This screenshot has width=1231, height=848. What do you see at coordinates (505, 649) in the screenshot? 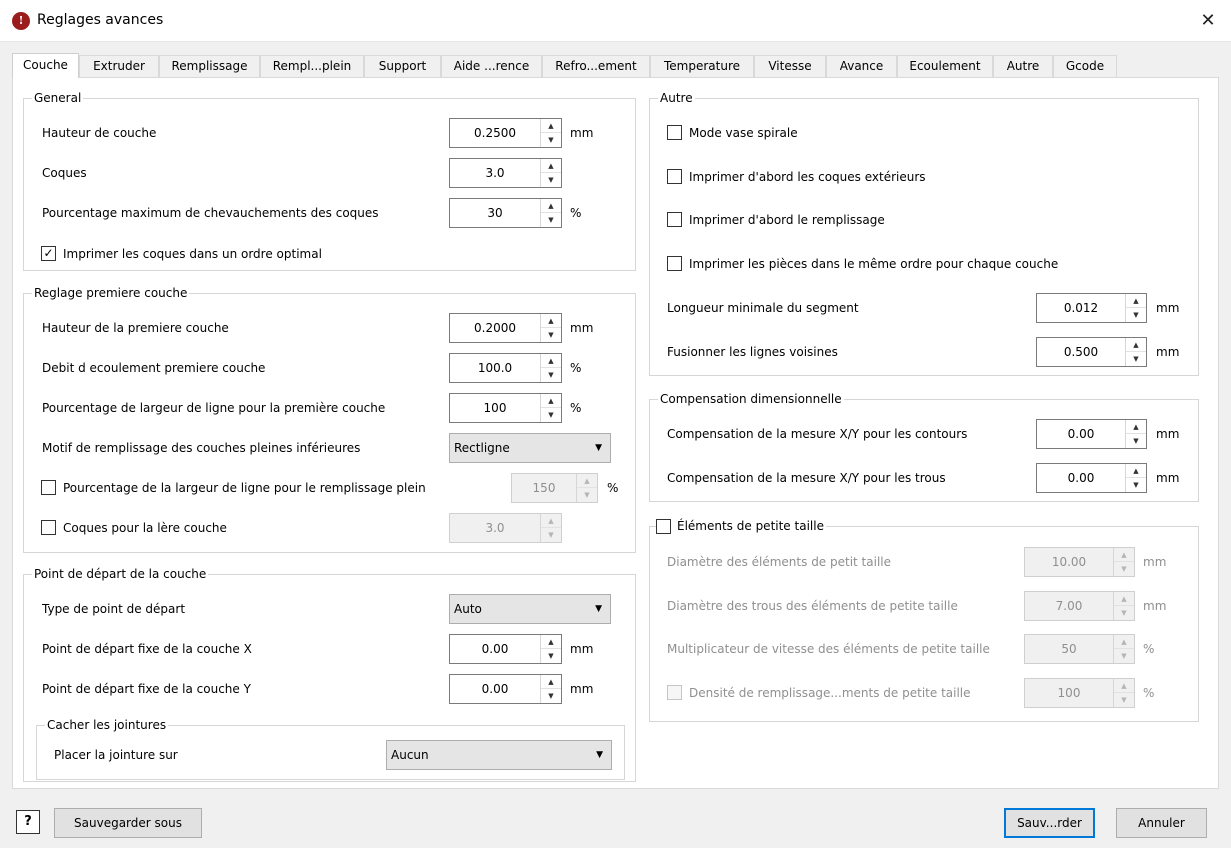
I see `start-x-spinbox: 0.00 ▲ ▼` at bounding box center [505, 649].